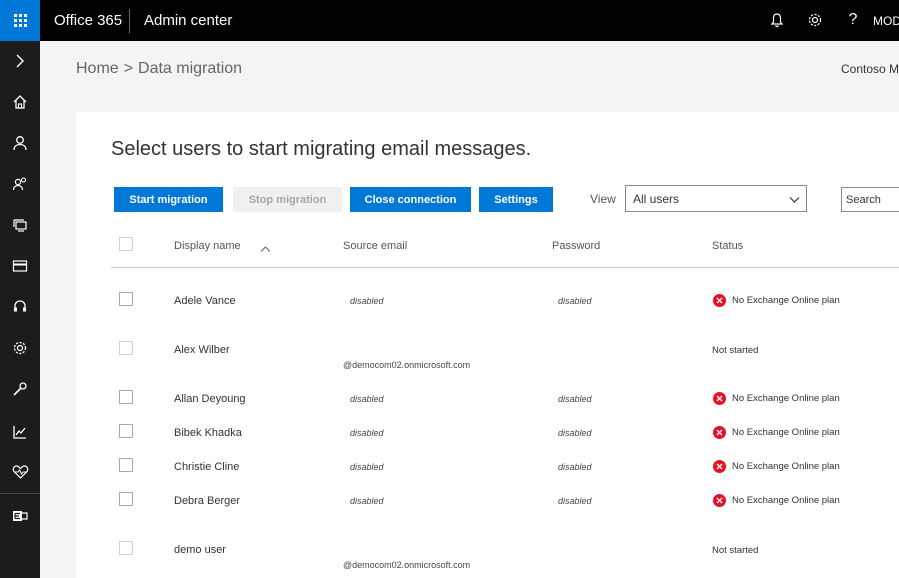  Describe the element at coordinates (727, 246) in the screenshot. I see `col-status: Status` at that location.